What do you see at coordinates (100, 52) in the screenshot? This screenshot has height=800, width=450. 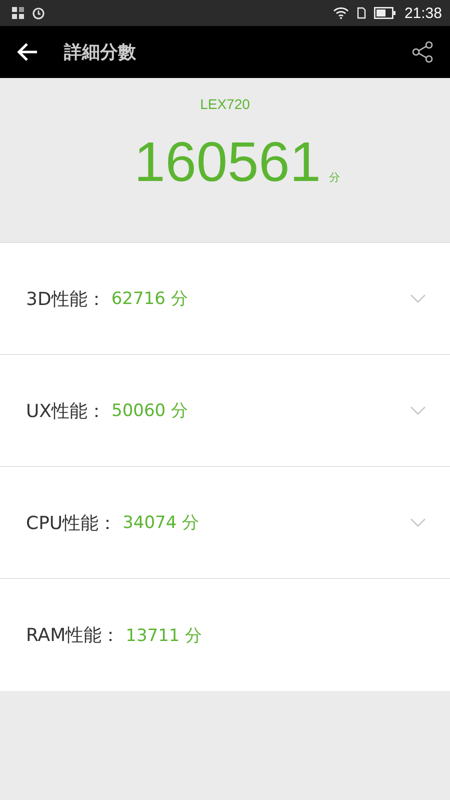 I see `screen-title: 詳細分數` at bounding box center [100, 52].